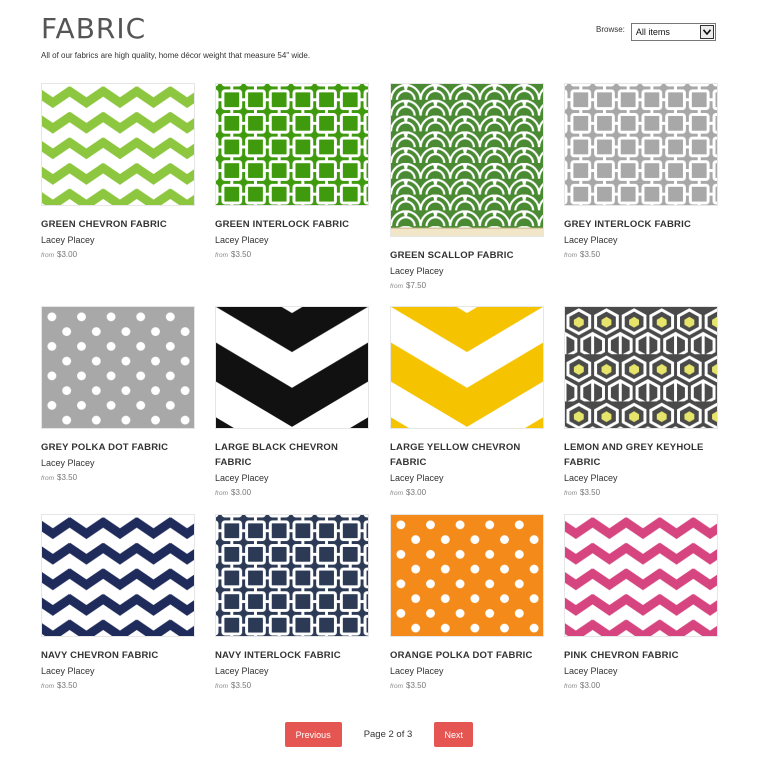  What do you see at coordinates (641, 224) in the screenshot?
I see `product-name: GREY INTERLOCK FABRIC` at bounding box center [641, 224].